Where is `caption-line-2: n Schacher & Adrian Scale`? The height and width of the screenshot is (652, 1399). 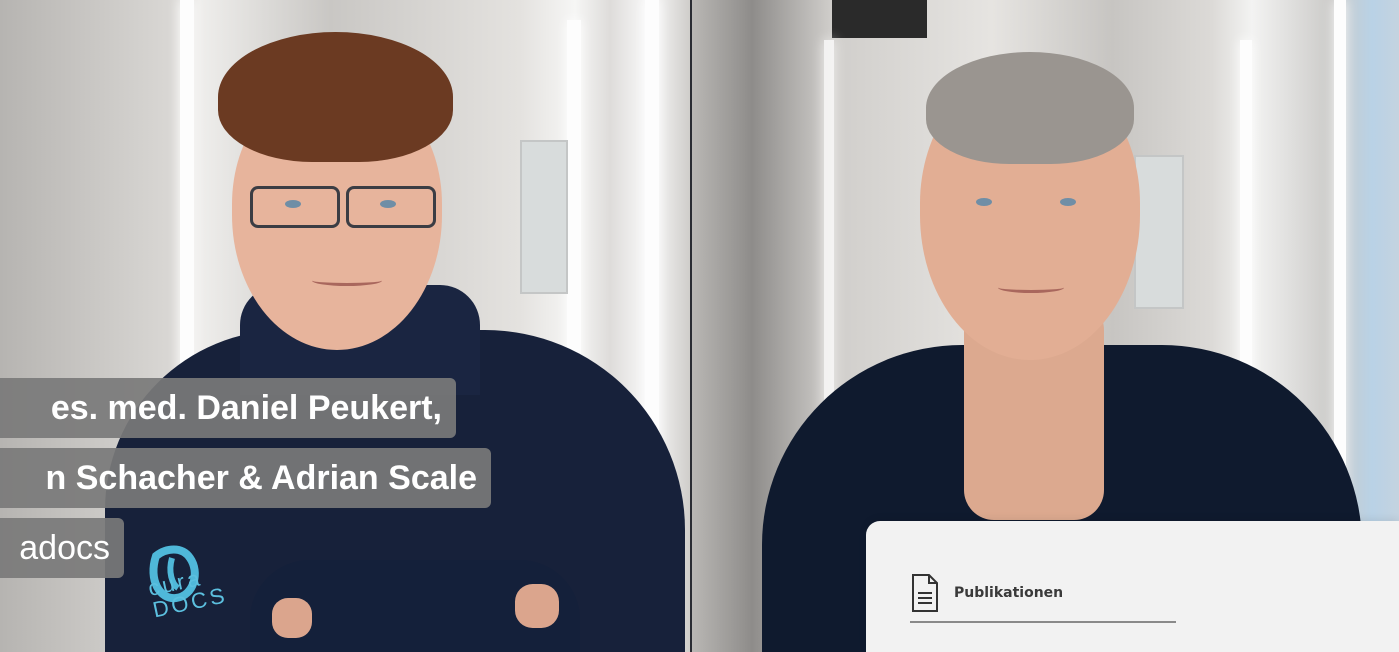 caption-line-2: n Schacher & Adrian Scale is located at coordinates (245, 478).